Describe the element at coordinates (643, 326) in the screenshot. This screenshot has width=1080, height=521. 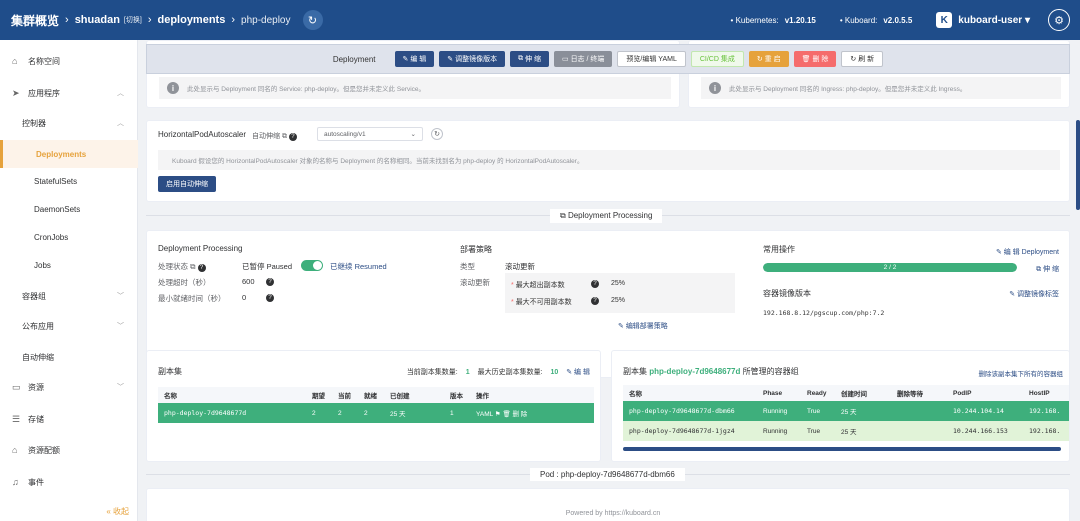
I see `edit-strategy-link: ✎ 编辑部署策略` at that location.